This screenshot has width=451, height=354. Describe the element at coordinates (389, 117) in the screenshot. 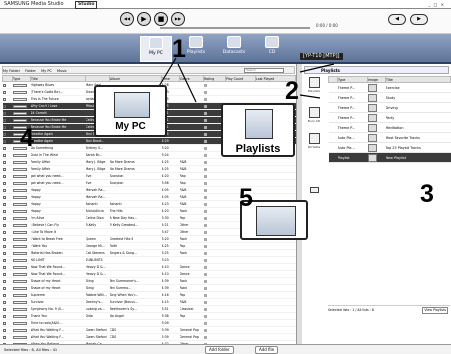

I see `playlist-row: Theme P... Party` at that location.